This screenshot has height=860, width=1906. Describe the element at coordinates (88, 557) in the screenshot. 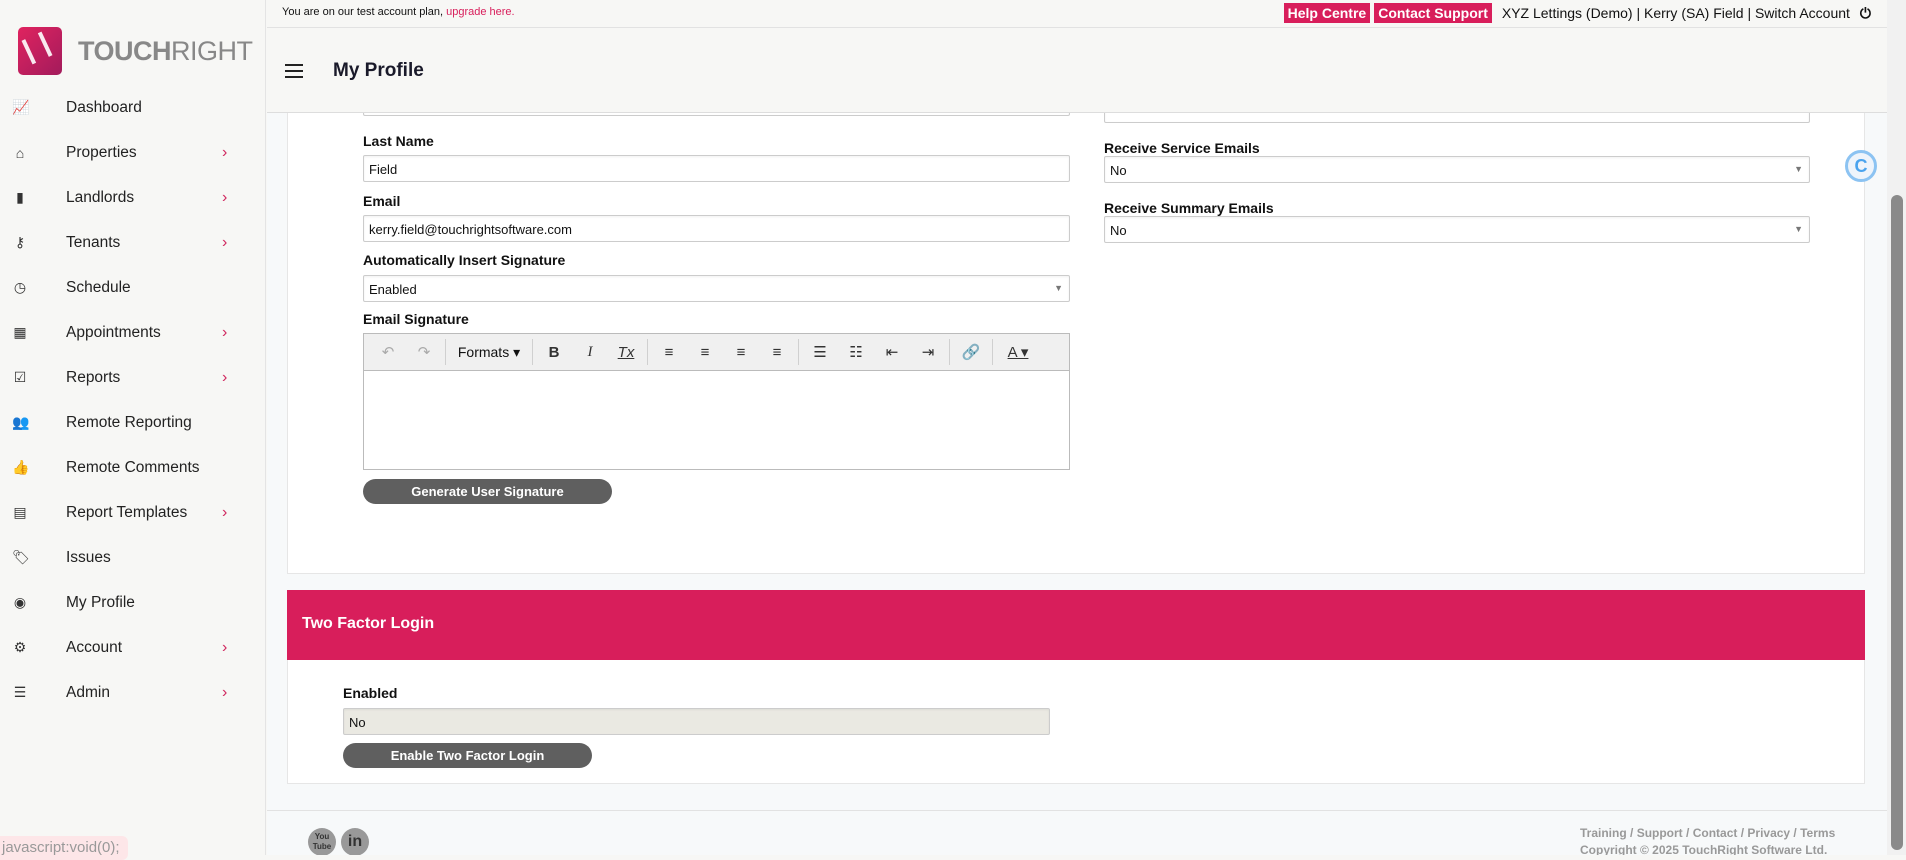

I see `sidebar-item-label: Issues` at that location.